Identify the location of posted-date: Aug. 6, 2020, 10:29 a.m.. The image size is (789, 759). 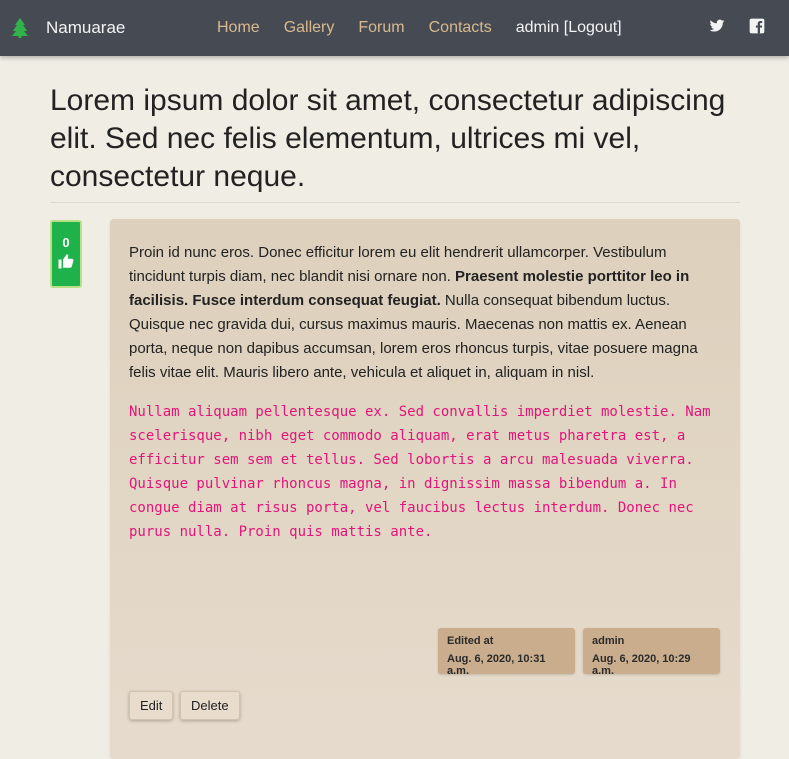
(641, 665).